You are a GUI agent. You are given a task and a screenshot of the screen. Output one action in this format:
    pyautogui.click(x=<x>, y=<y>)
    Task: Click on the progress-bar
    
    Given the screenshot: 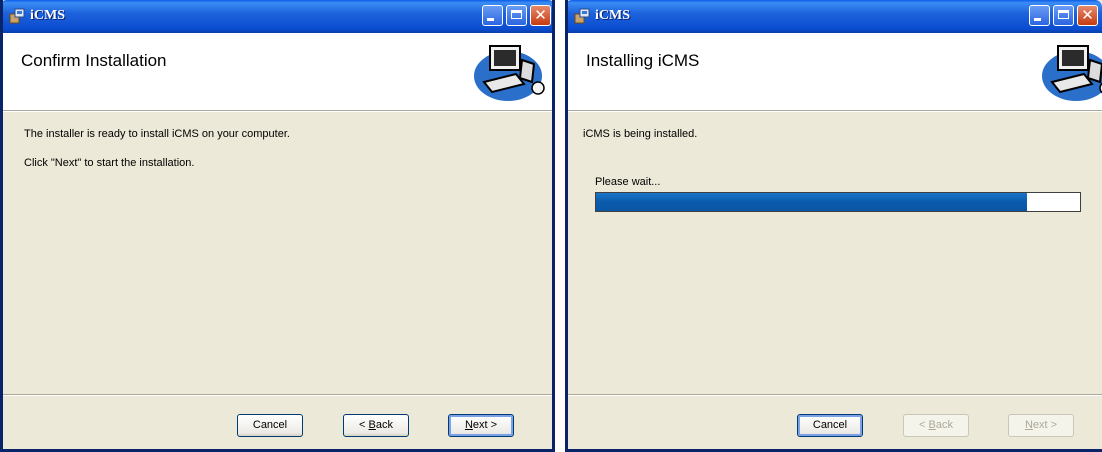 What is the action you would take?
    pyautogui.click(x=838, y=202)
    